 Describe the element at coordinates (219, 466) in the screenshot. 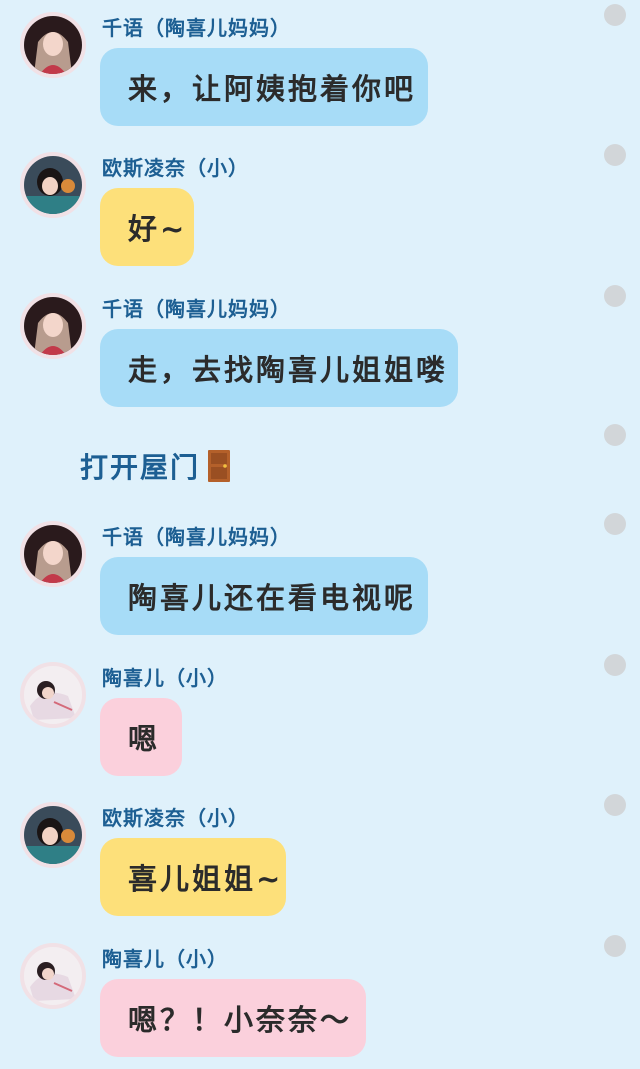

I see `door-icon` at that location.